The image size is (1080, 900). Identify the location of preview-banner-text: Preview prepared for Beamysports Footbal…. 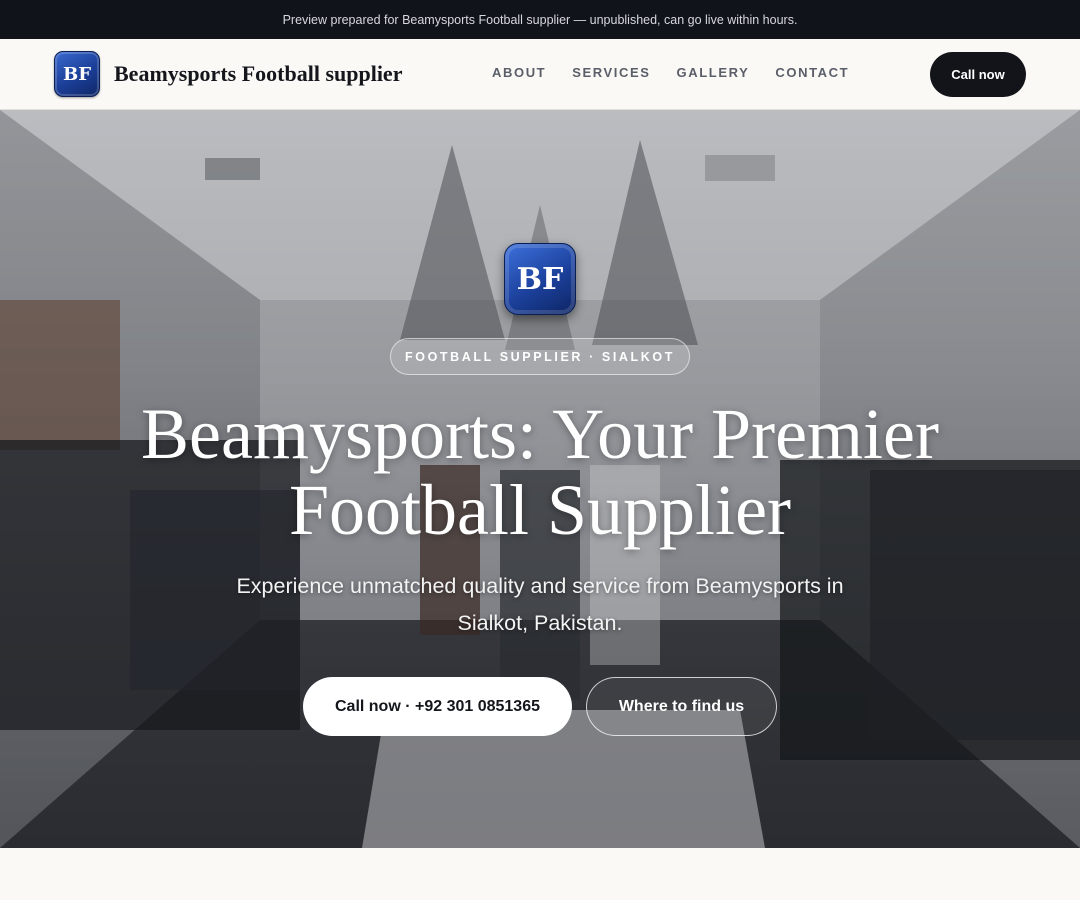
(540, 19).